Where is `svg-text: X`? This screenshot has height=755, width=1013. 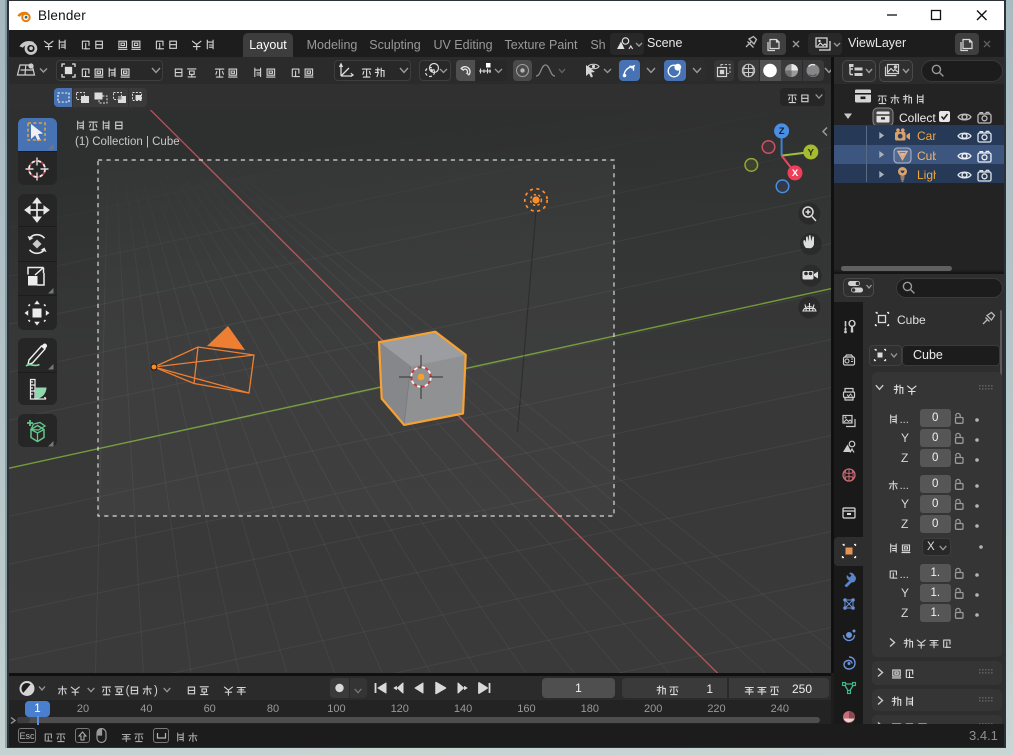
svg-text: X is located at coordinates (795, 173).